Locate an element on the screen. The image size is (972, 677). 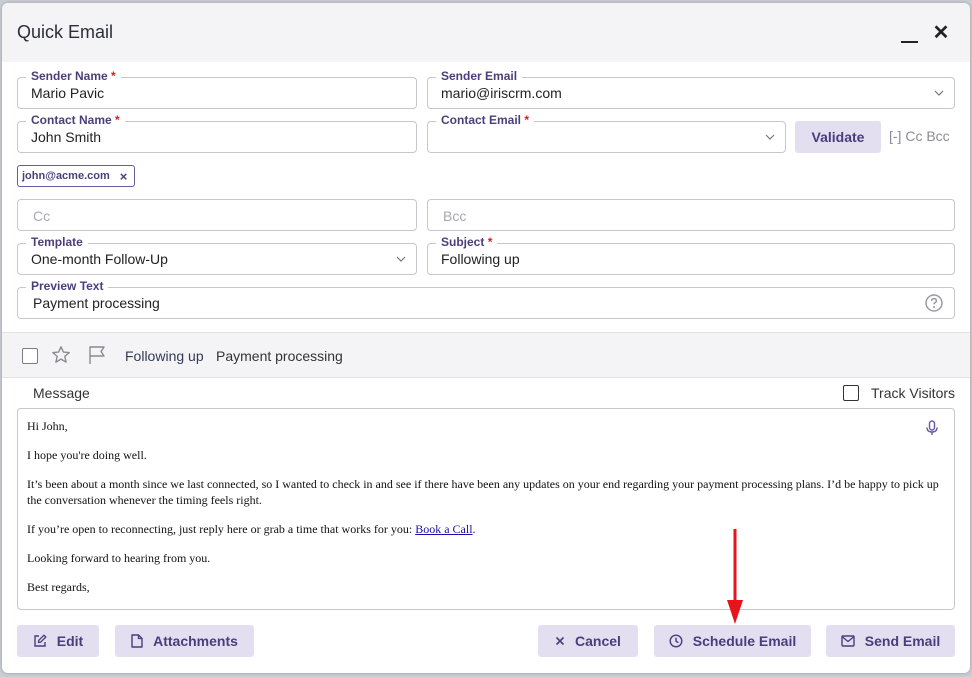
sender-name-label: Sender Name * is located at coordinates (73, 76).